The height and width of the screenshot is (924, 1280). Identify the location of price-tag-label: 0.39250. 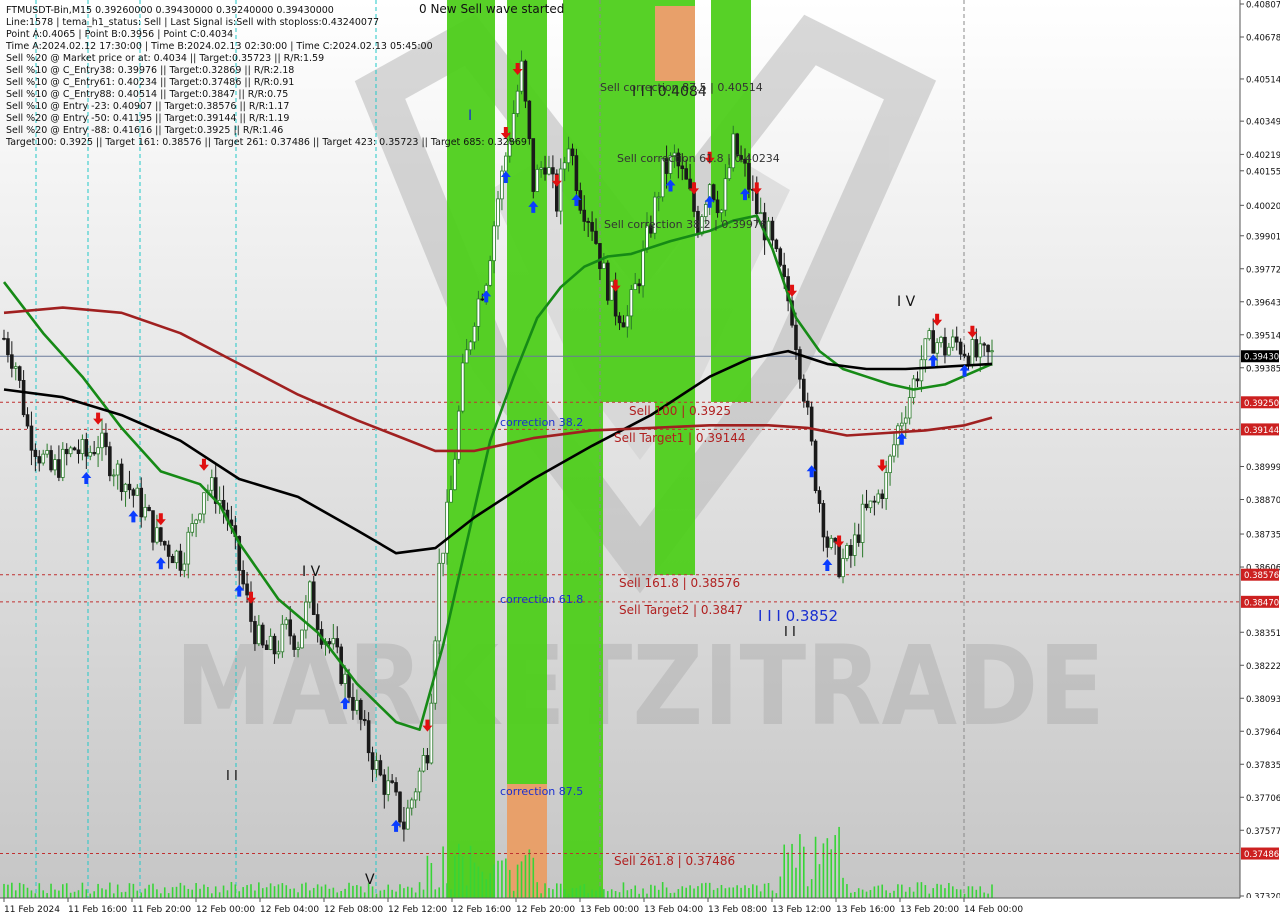
(1261, 404).